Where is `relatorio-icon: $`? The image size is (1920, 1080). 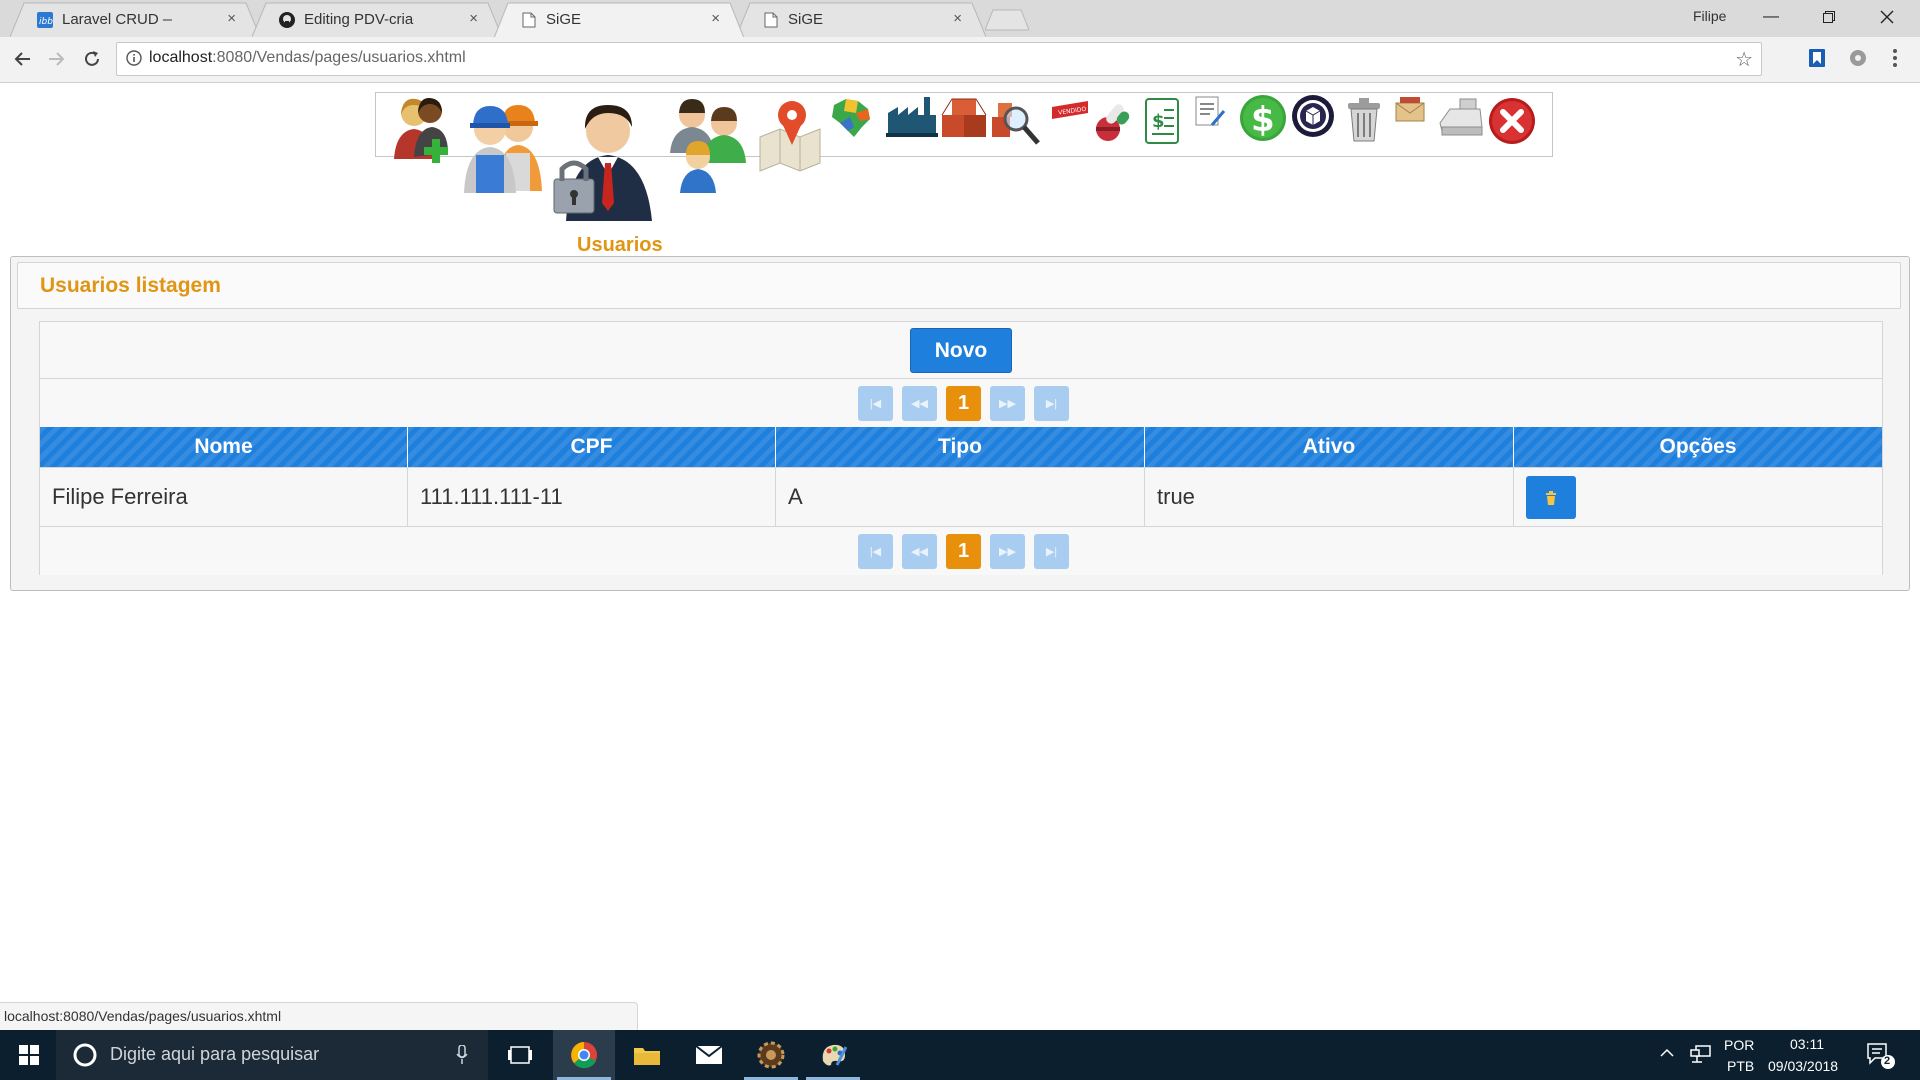 relatorio-icon: $ is located at coordinates (1162, 121).